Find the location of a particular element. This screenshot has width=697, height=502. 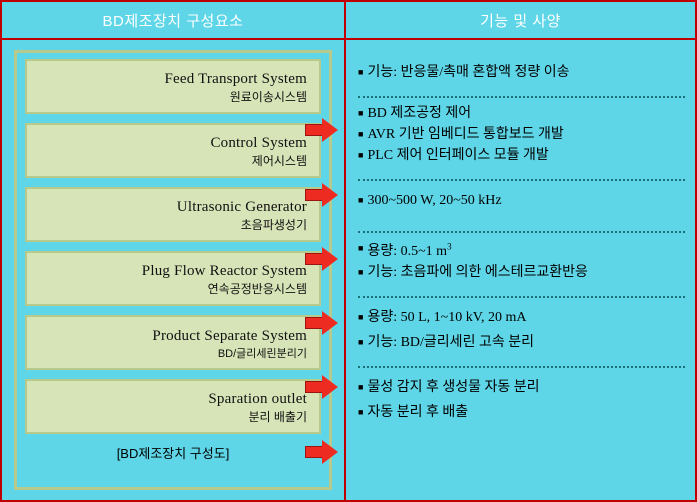

spec-line-1-1: ■ 기능: 반응물/촉매 혼합액 정량 이송 is located at coordinates (521, 73).